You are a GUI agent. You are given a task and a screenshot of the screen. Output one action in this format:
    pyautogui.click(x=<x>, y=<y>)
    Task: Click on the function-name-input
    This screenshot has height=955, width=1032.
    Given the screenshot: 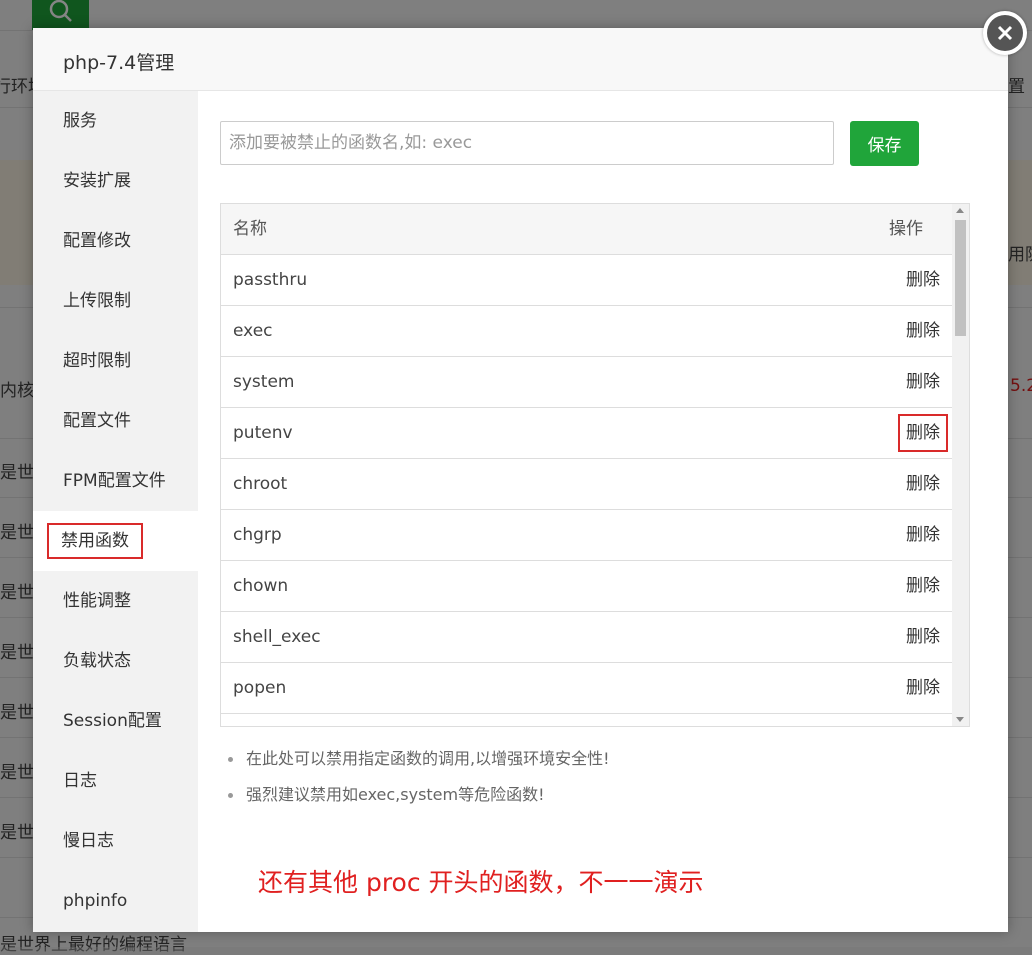 What is the action you would take?
    pyautogui.click(x=527, y=143)
    